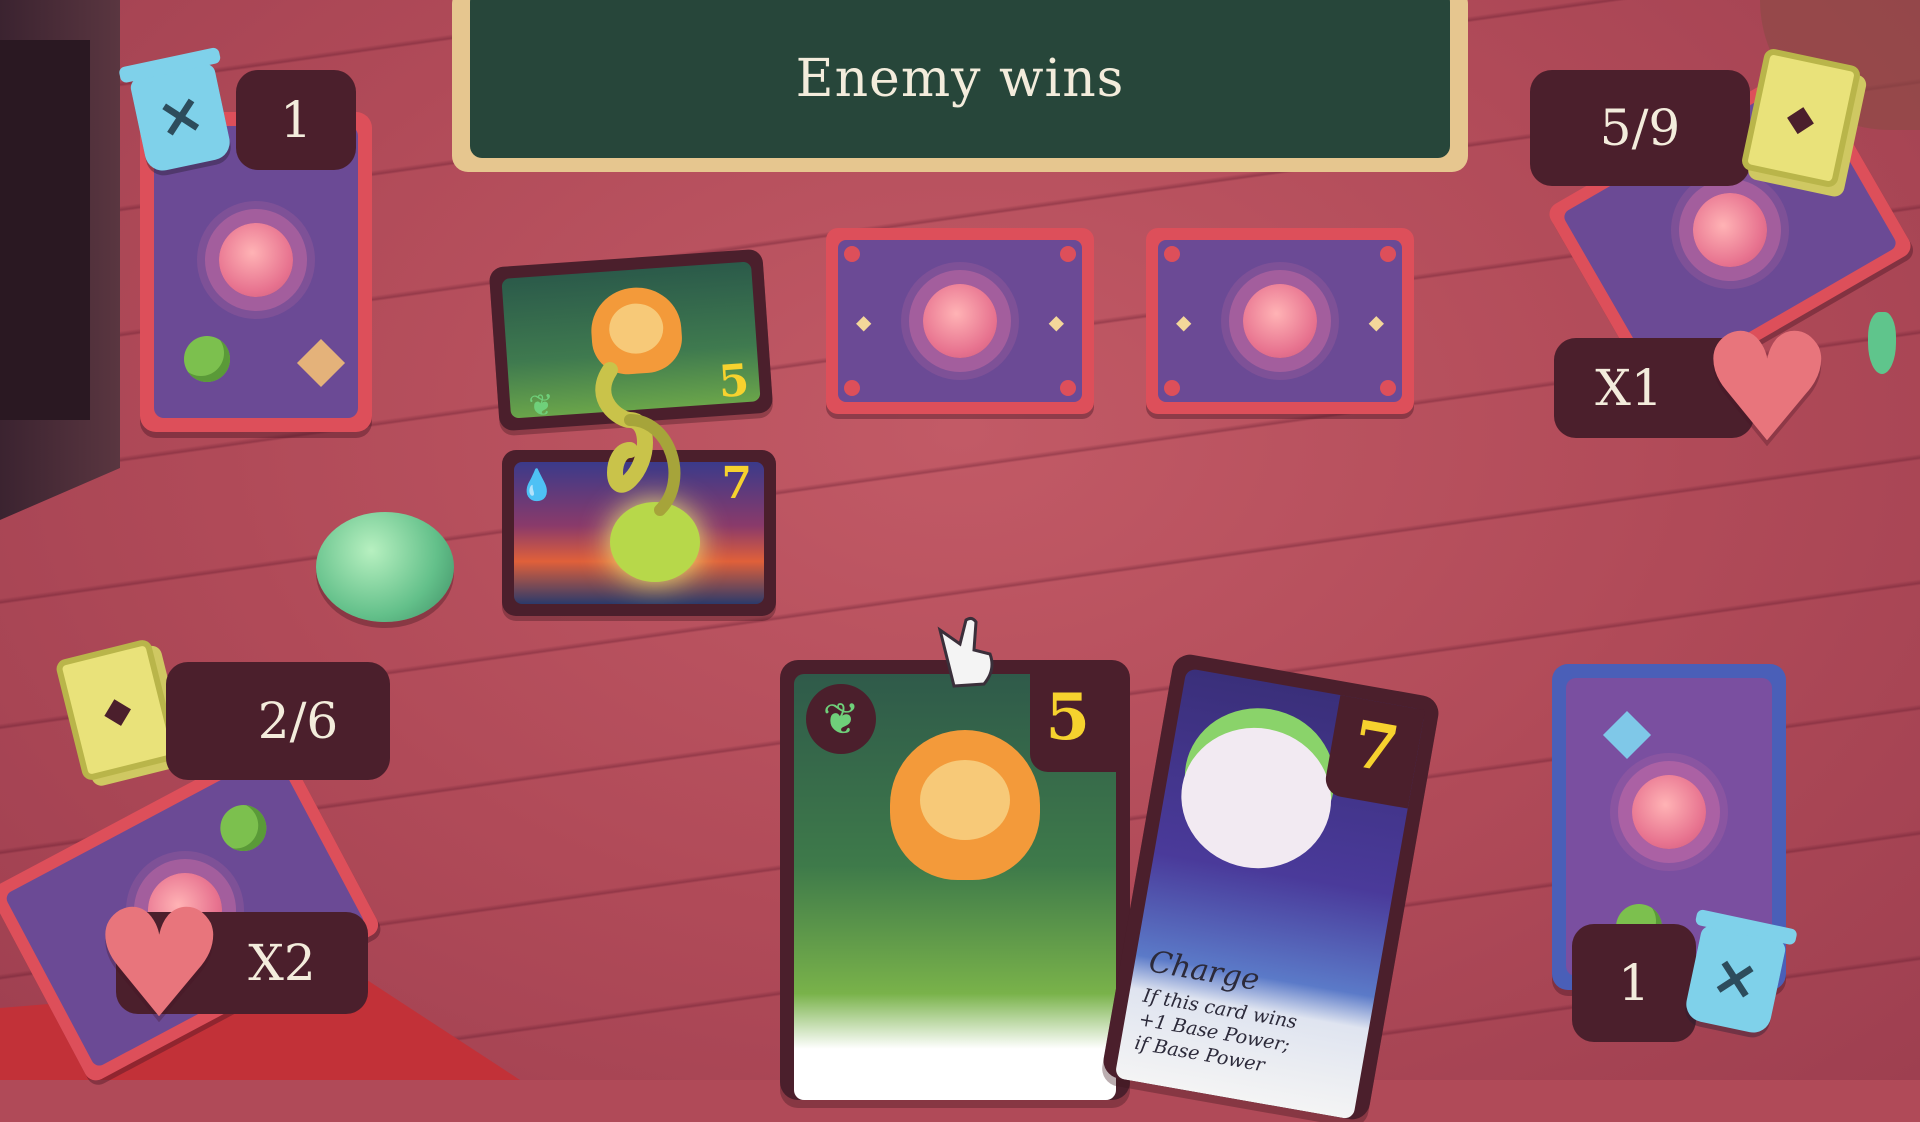 The image size is (1920, 1122). What do you see at coordinates (638, 439) in the screenshot?
I see `hook-icon` at bounding box center [638, 439].